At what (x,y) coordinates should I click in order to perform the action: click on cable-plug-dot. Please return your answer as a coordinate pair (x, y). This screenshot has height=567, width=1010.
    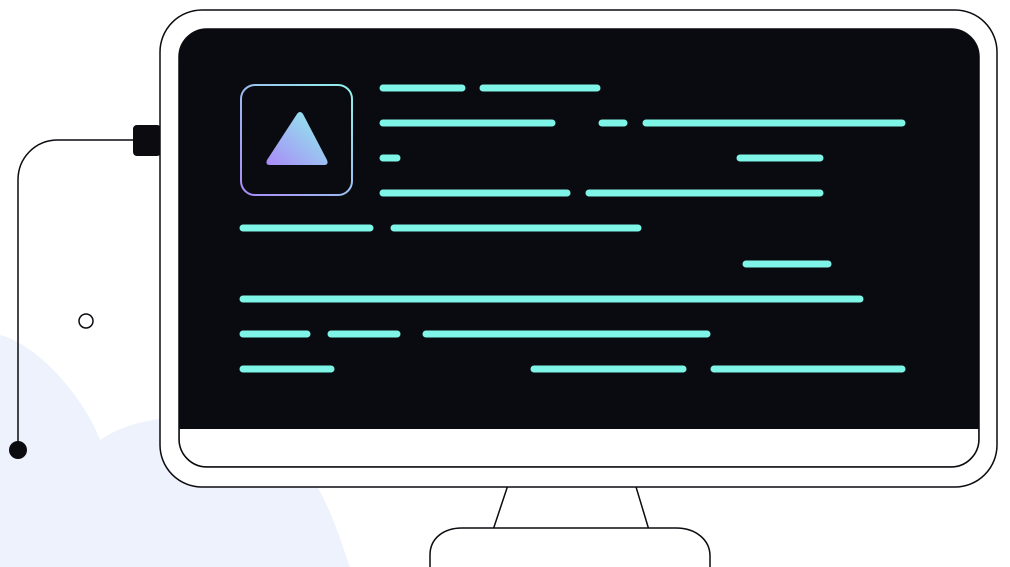
    Looking at the image, I should click on (18, 450).